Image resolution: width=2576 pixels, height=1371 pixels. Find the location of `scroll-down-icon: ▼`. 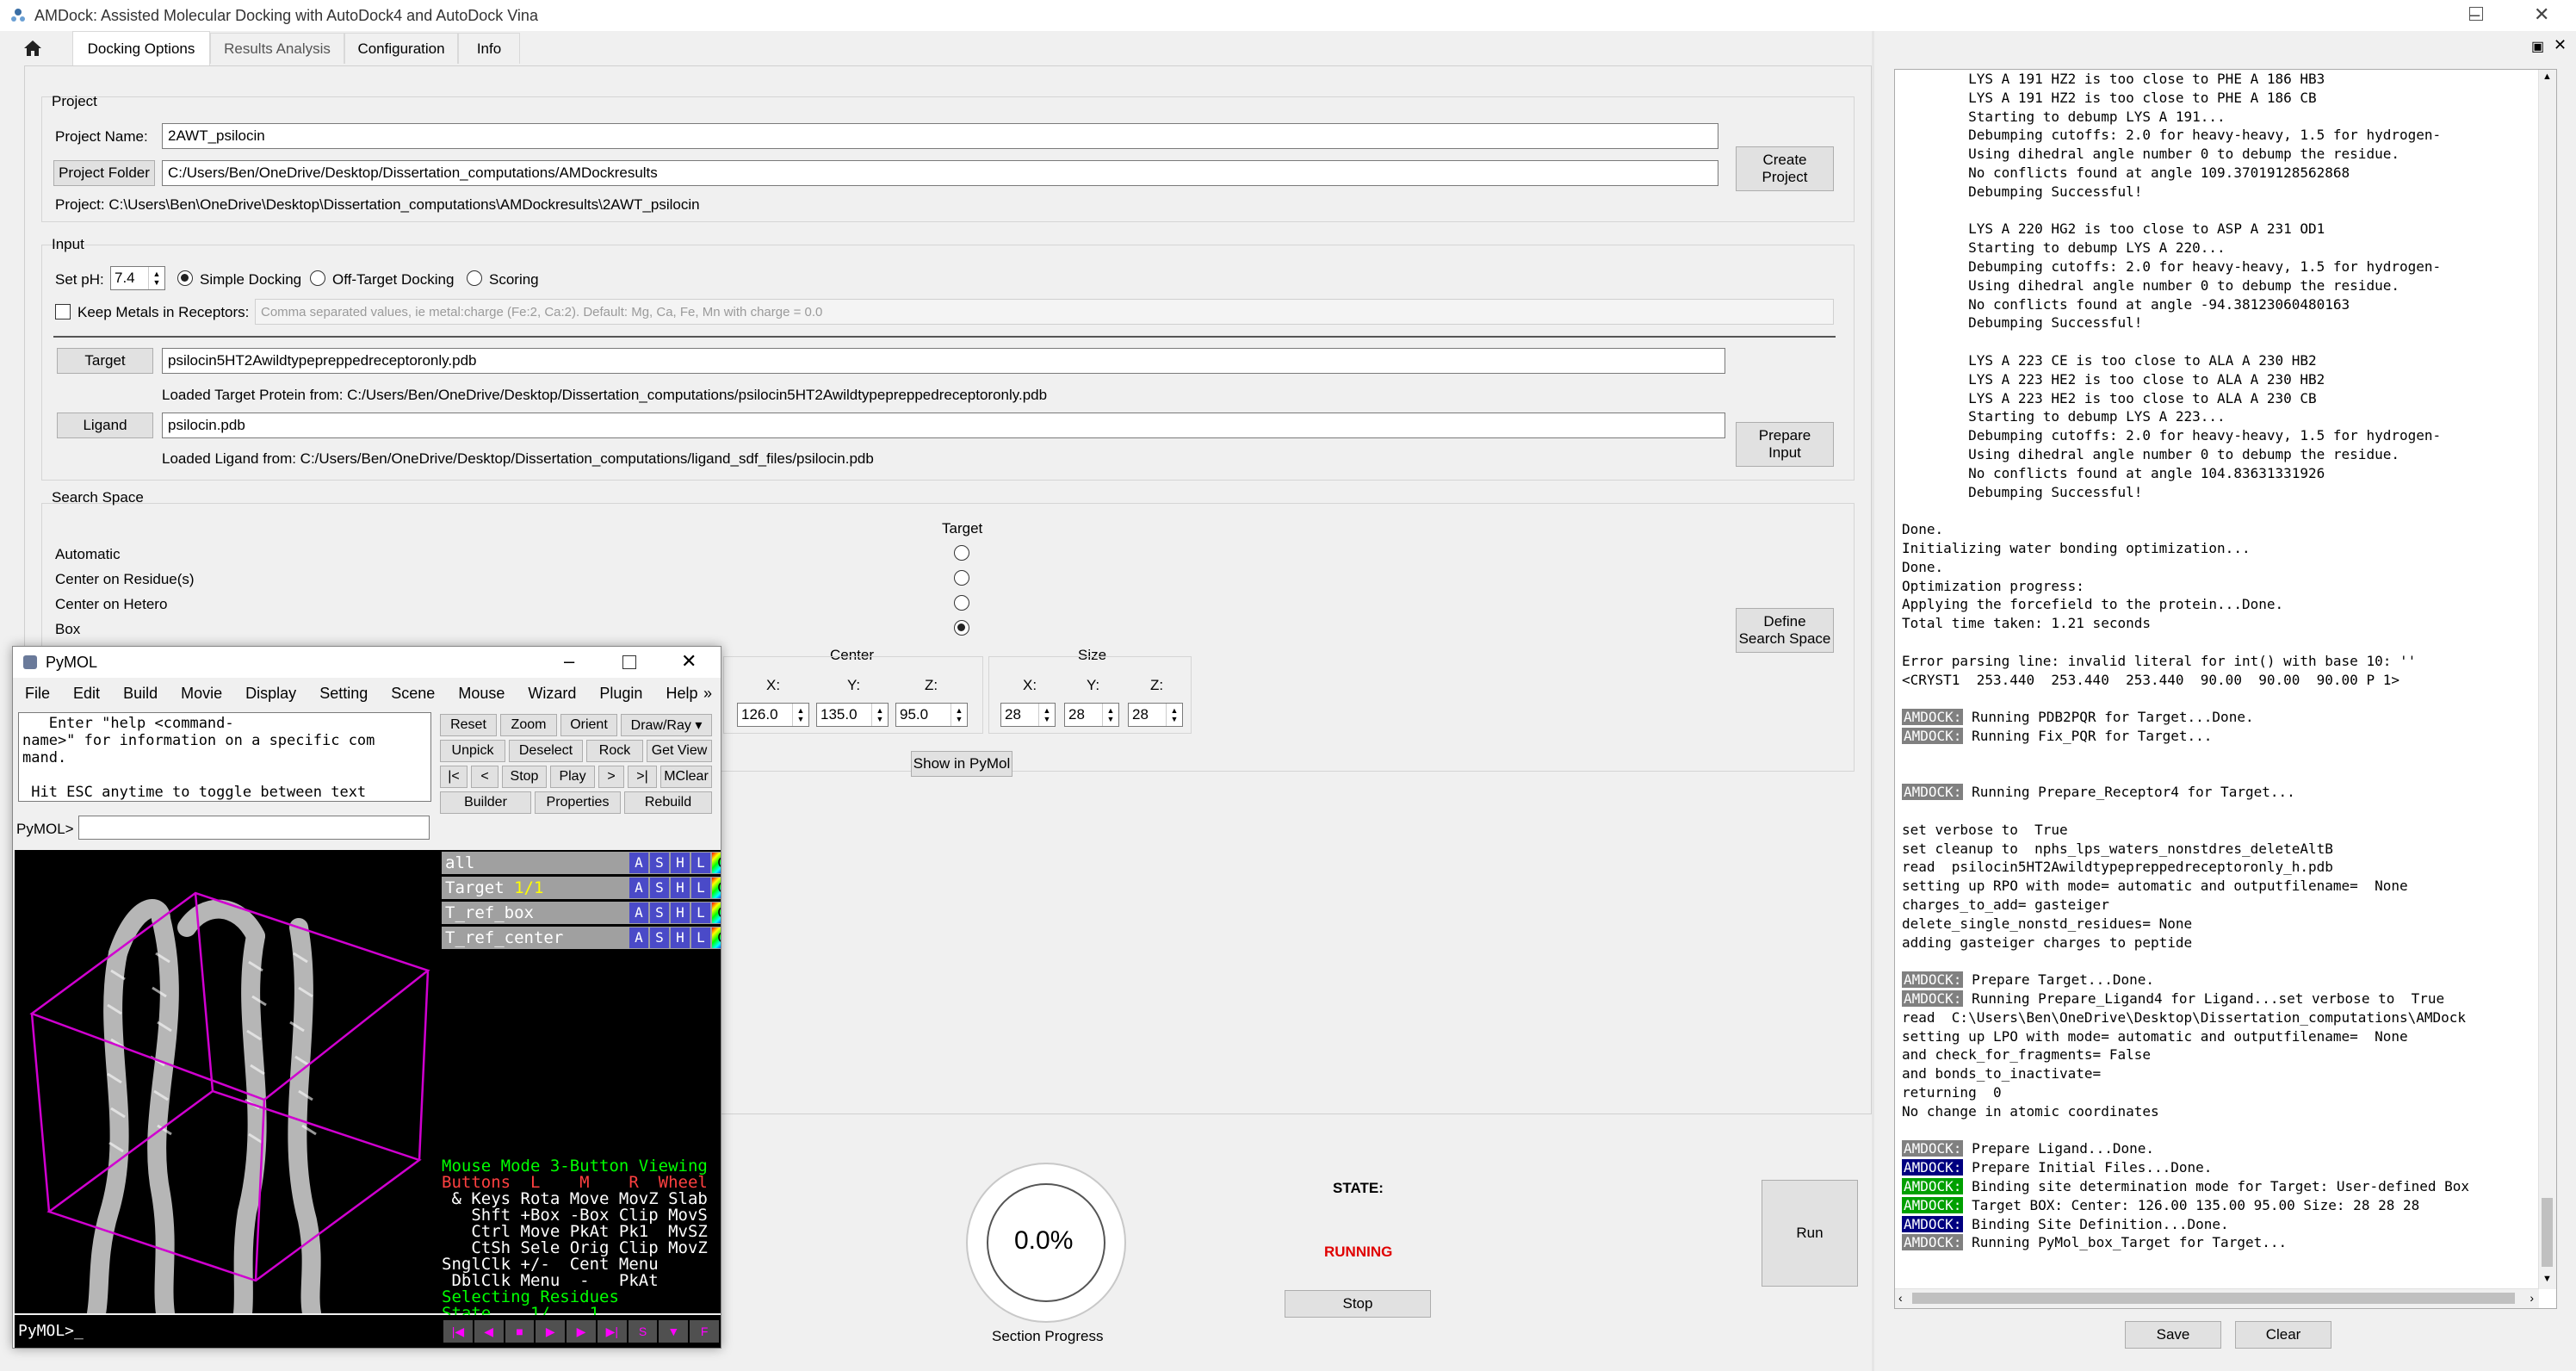

scroll-down-icon: ▼ is located at coordinates (2547, 1279).